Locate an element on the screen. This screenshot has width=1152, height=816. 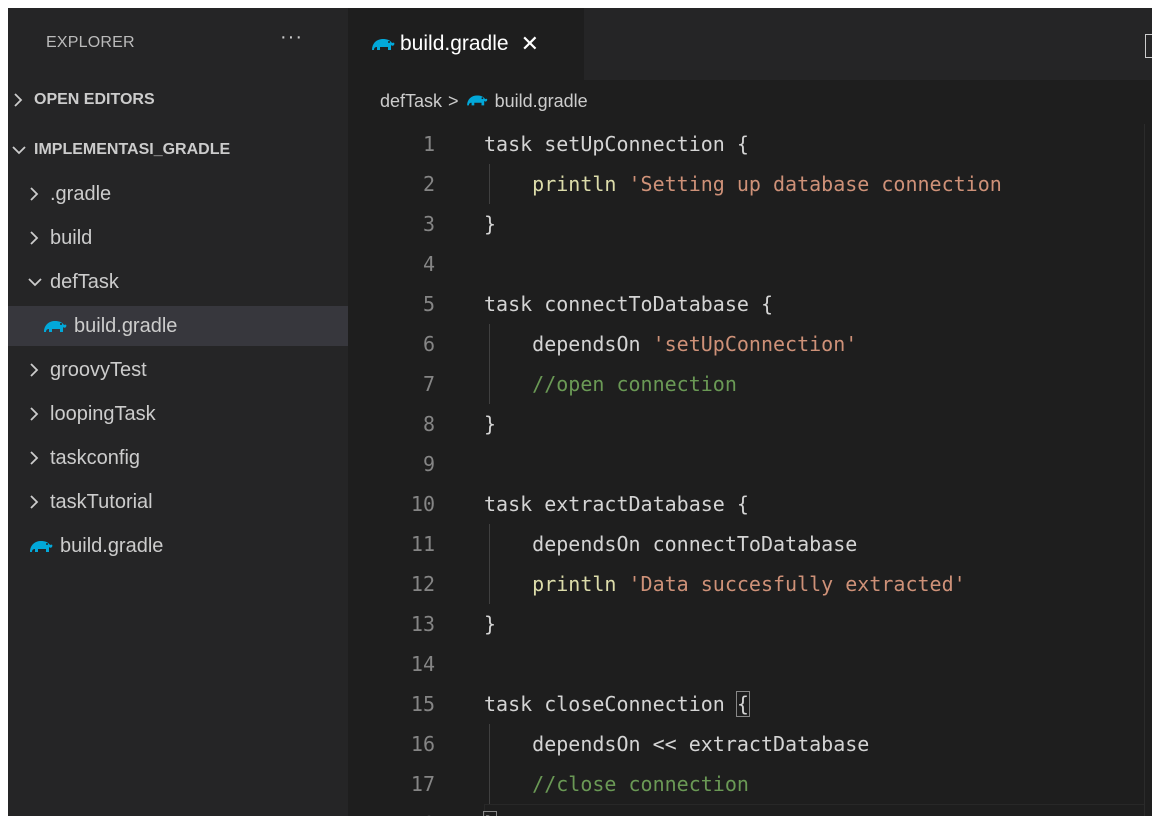
code-text: task extractDatabase { is located at coordinates (616, 504).